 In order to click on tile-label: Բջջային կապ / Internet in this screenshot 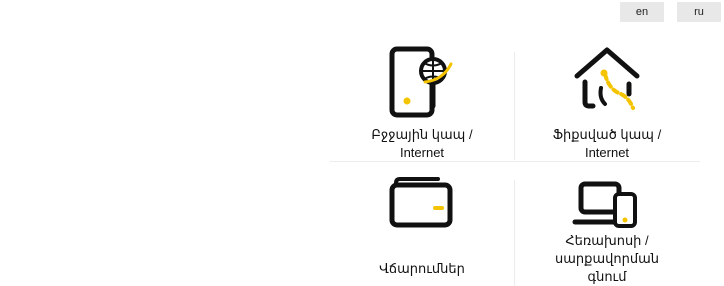, I will do `click(422, 143)`.